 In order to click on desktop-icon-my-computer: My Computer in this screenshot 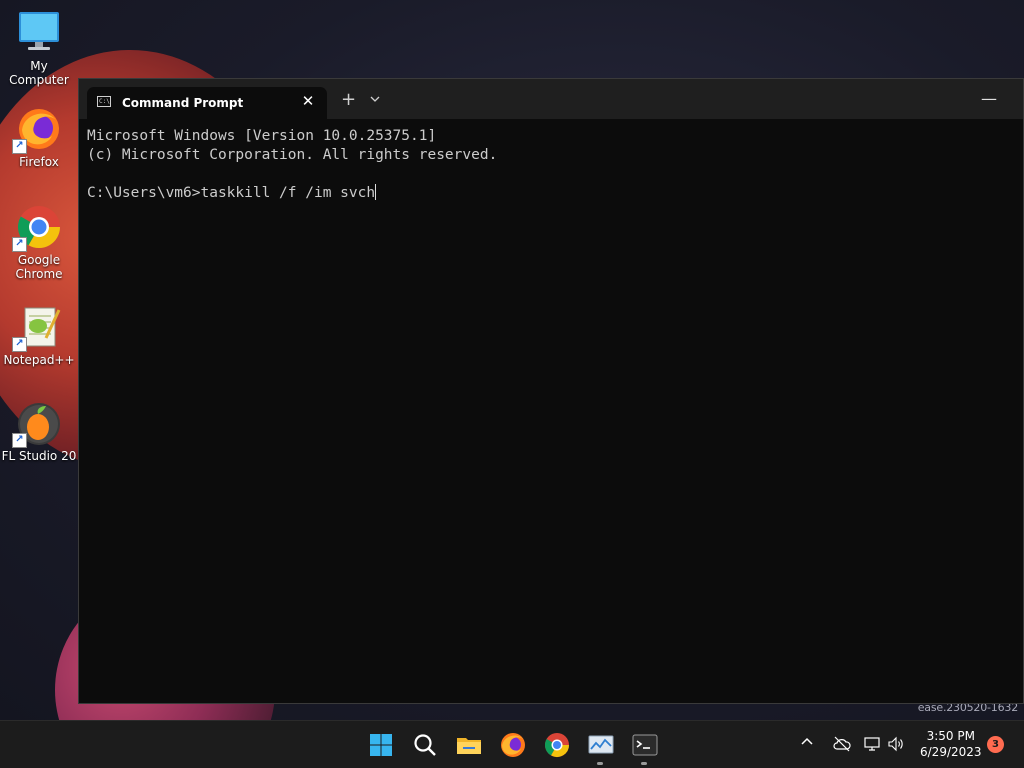, I will do `click(39, 48)`.